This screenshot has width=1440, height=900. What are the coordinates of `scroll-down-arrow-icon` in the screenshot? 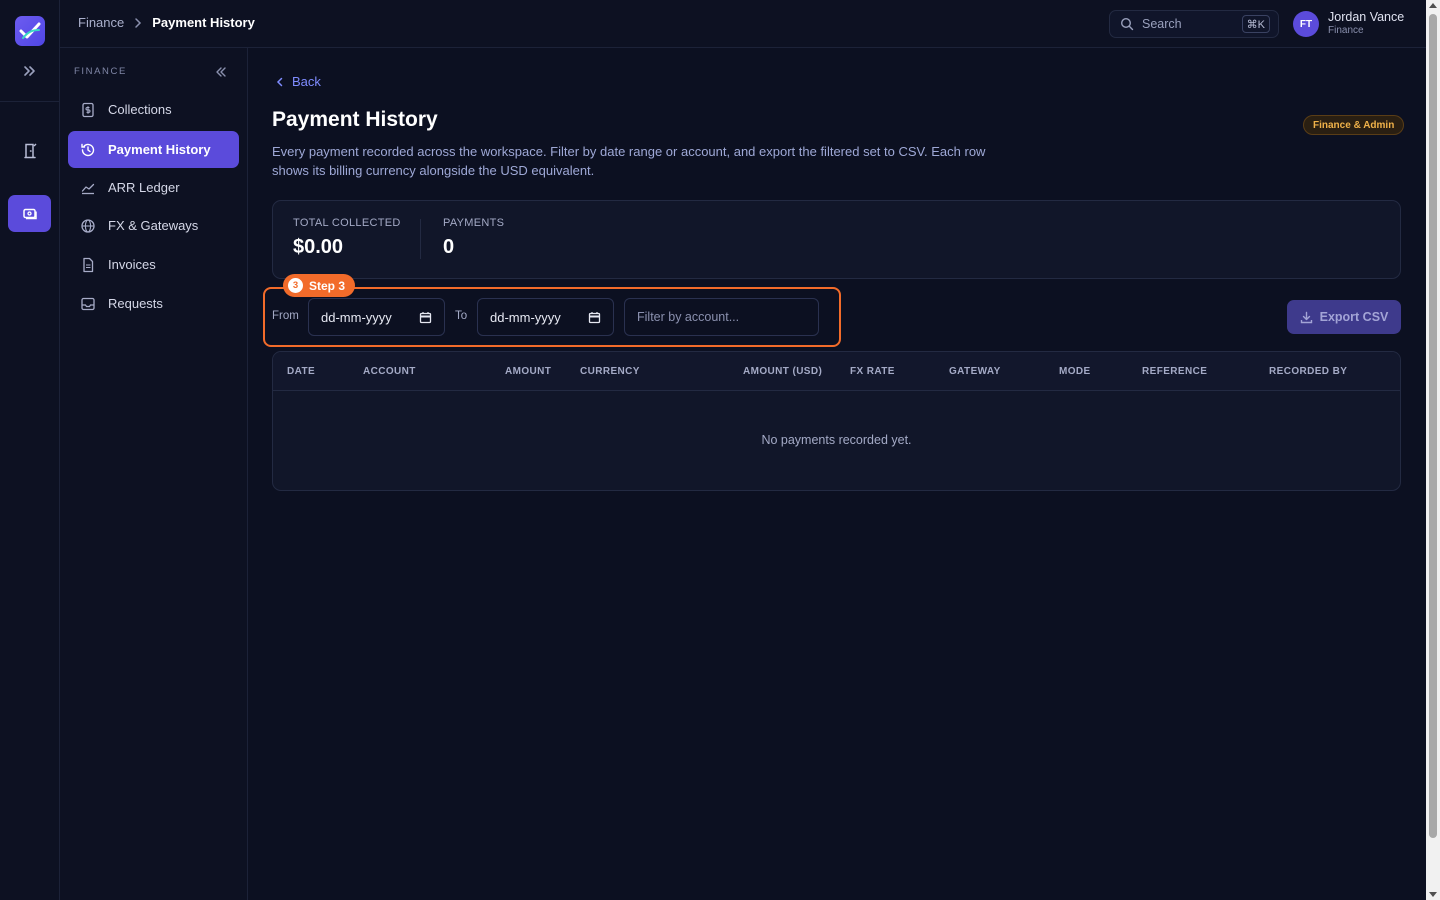 It's located at (1433, 894).